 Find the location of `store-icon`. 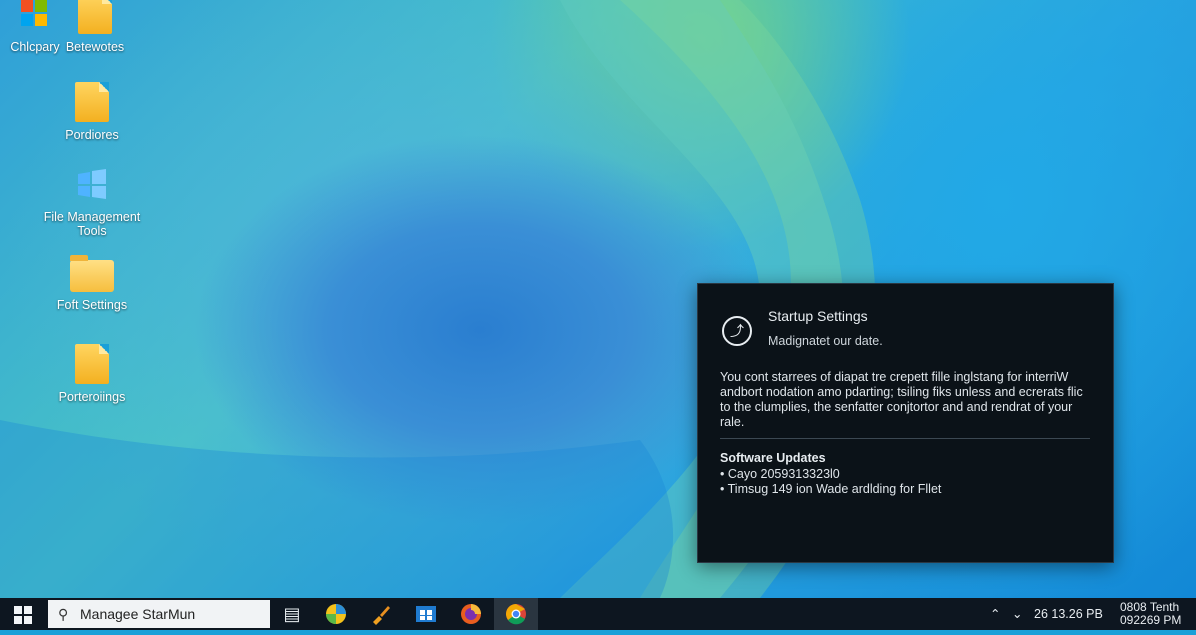

store-icon is located at coordinates (426, 614).